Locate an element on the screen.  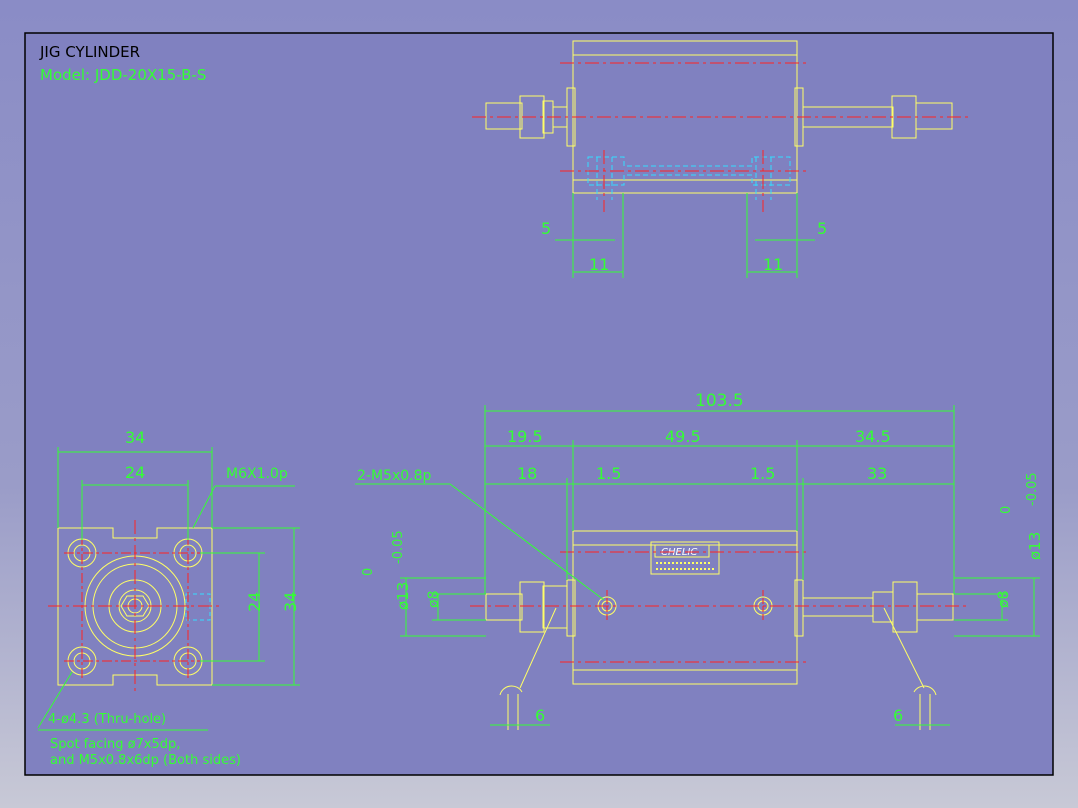
tol-right-lower: -0.05 is located at coordinates (1032, 489).